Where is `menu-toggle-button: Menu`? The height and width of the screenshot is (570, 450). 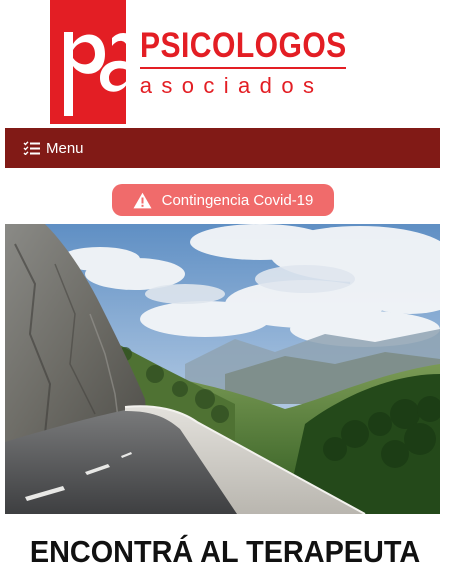 menu-toggle-button: Menu is located at coordinates (222, 148).